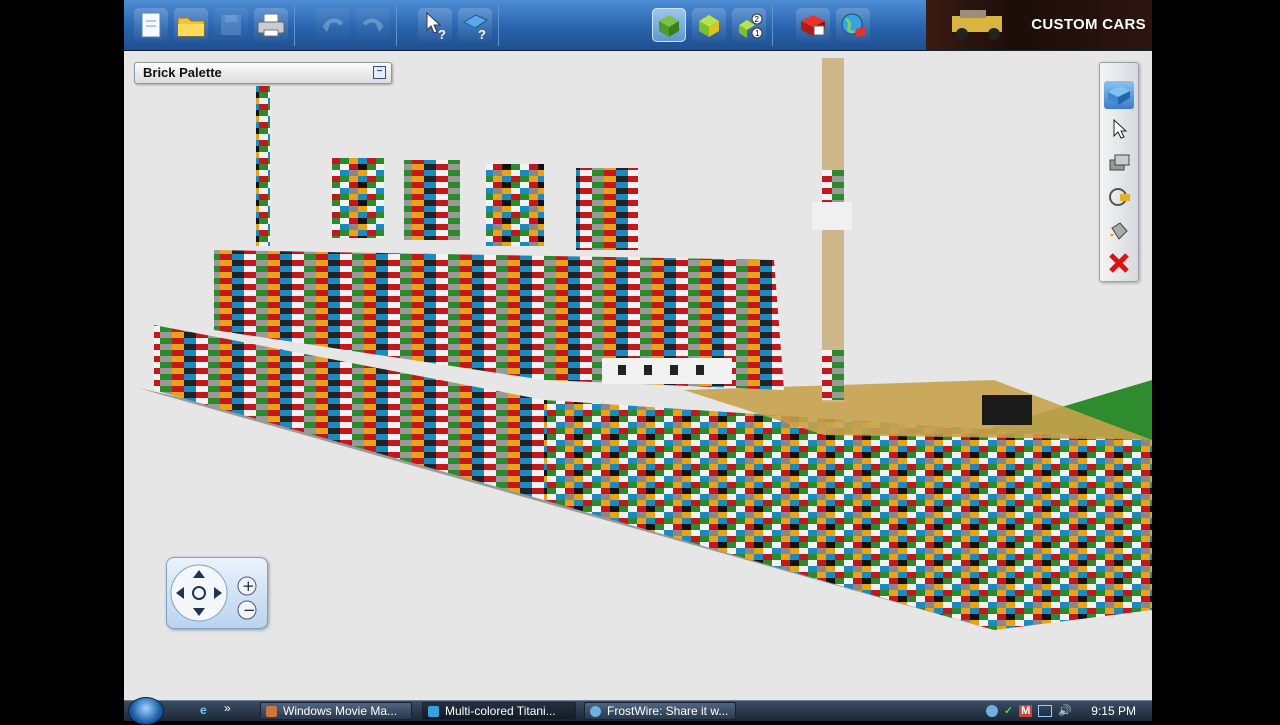 The image size is (1280, 725). I want to click on start-button, so click(146, 711).